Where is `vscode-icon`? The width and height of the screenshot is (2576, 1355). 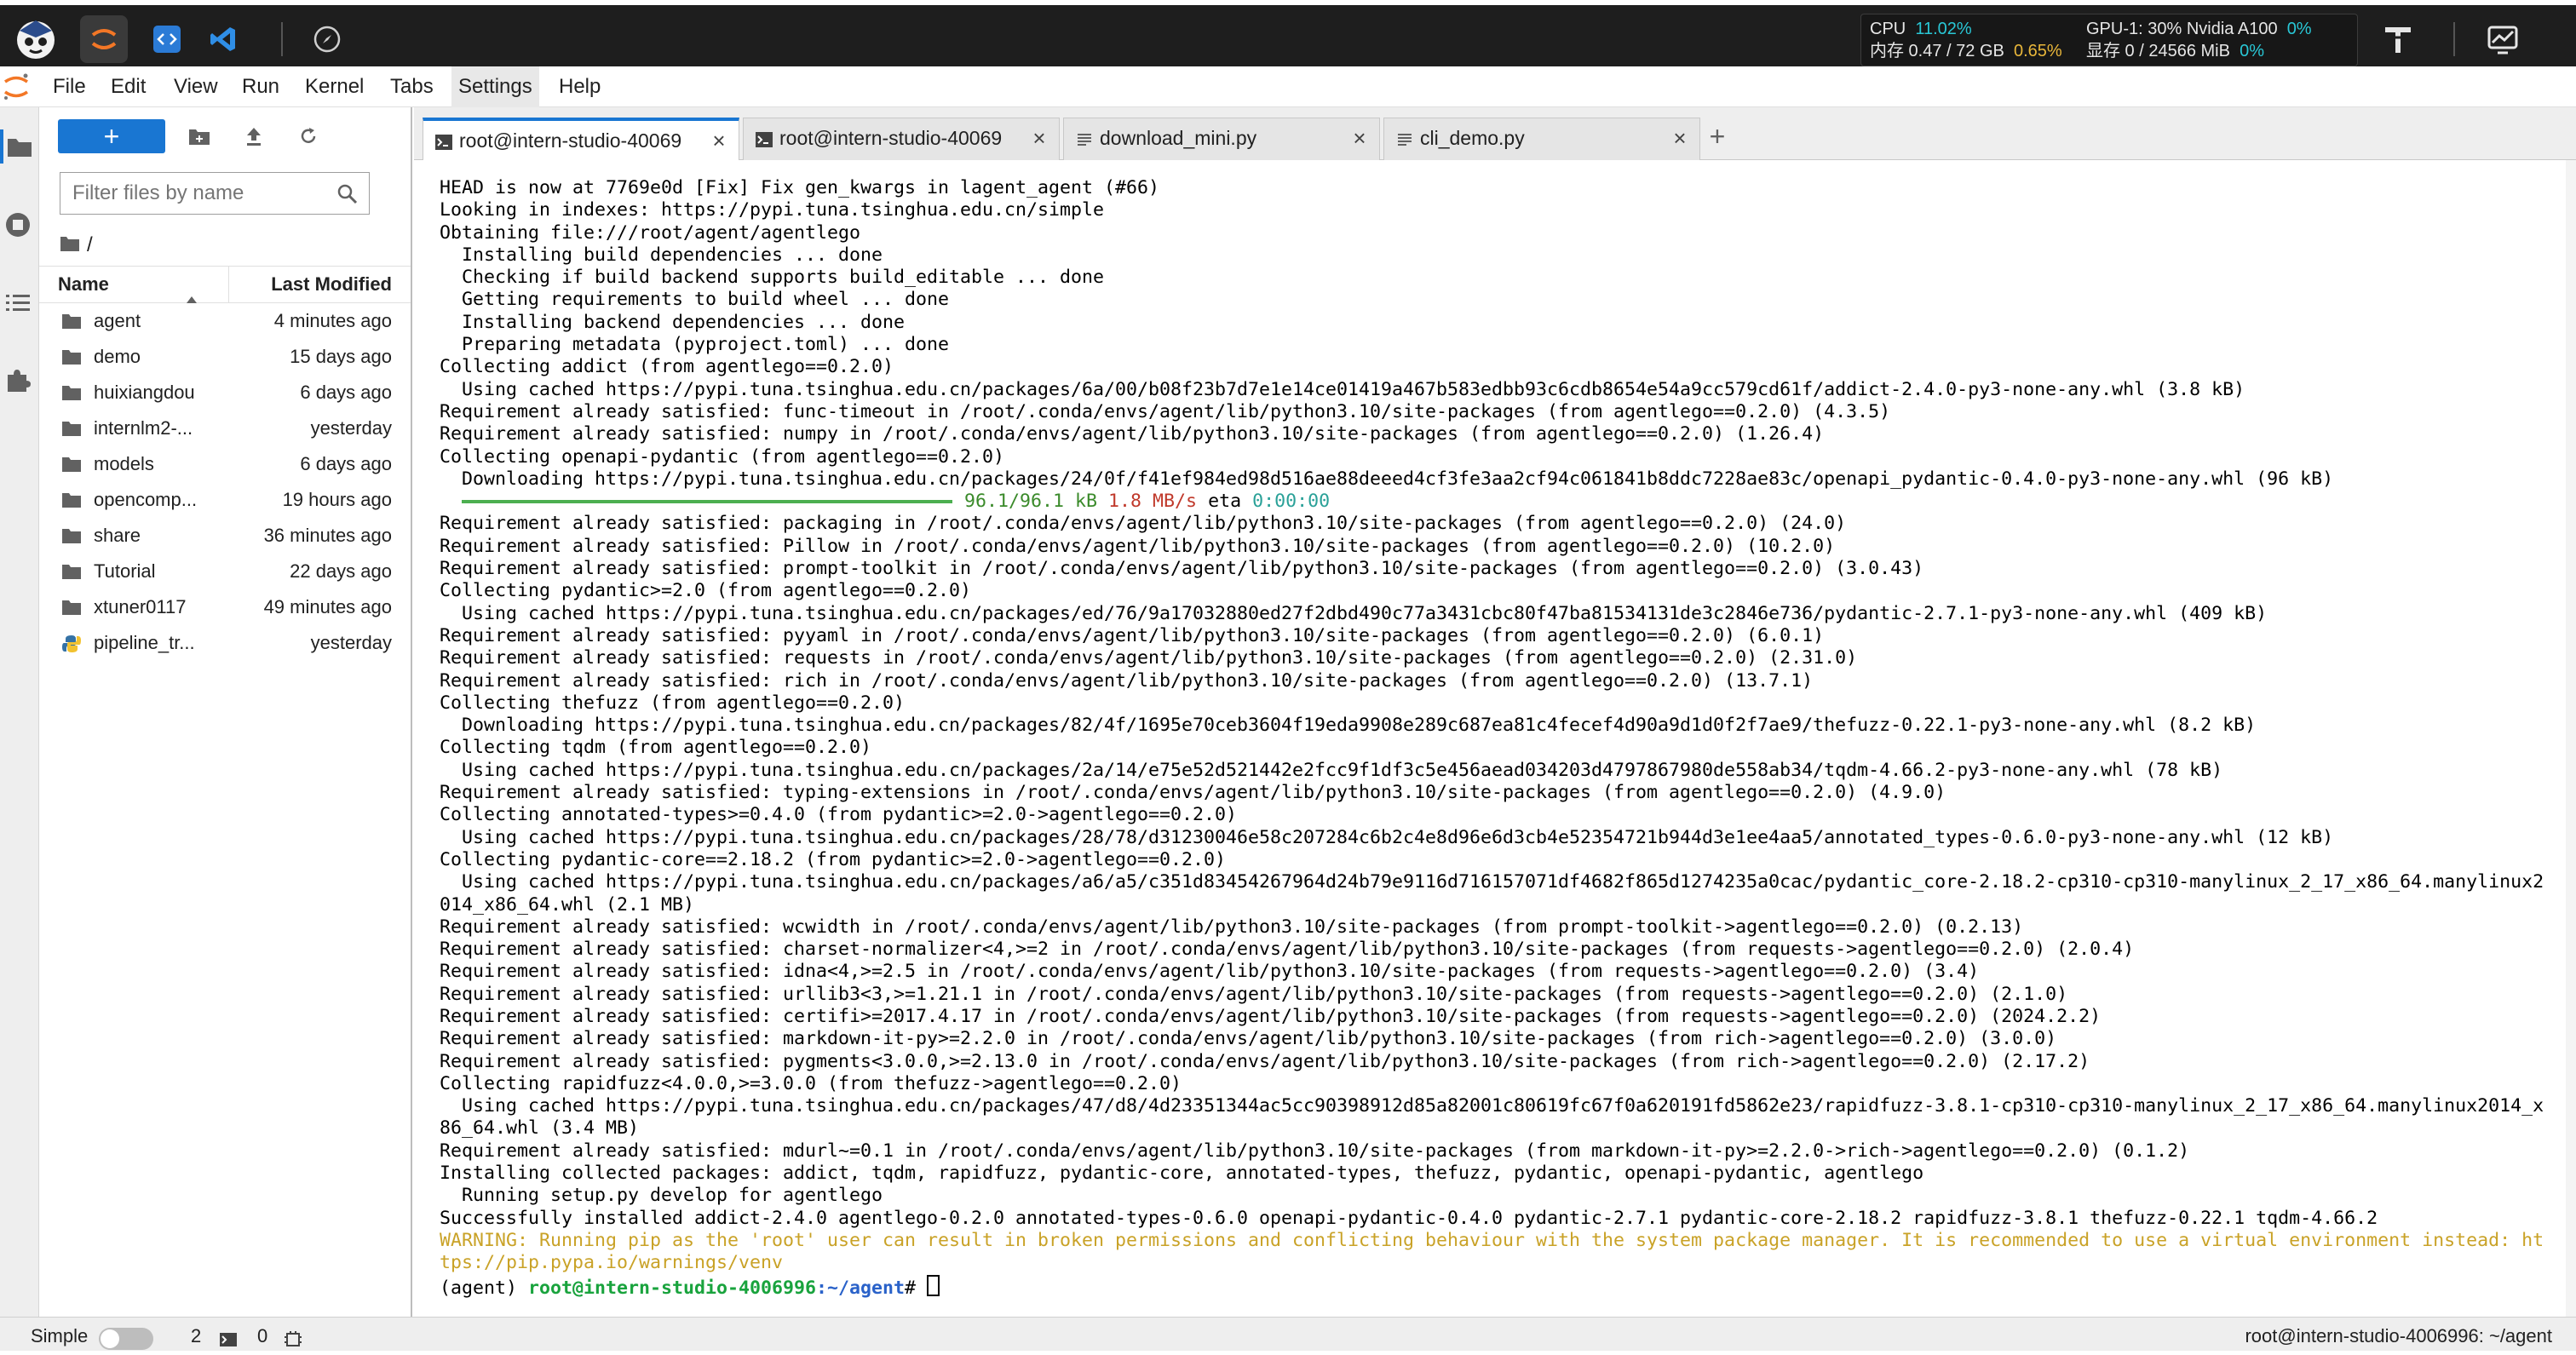
vscode-icon is located at coordinates (223, 39).